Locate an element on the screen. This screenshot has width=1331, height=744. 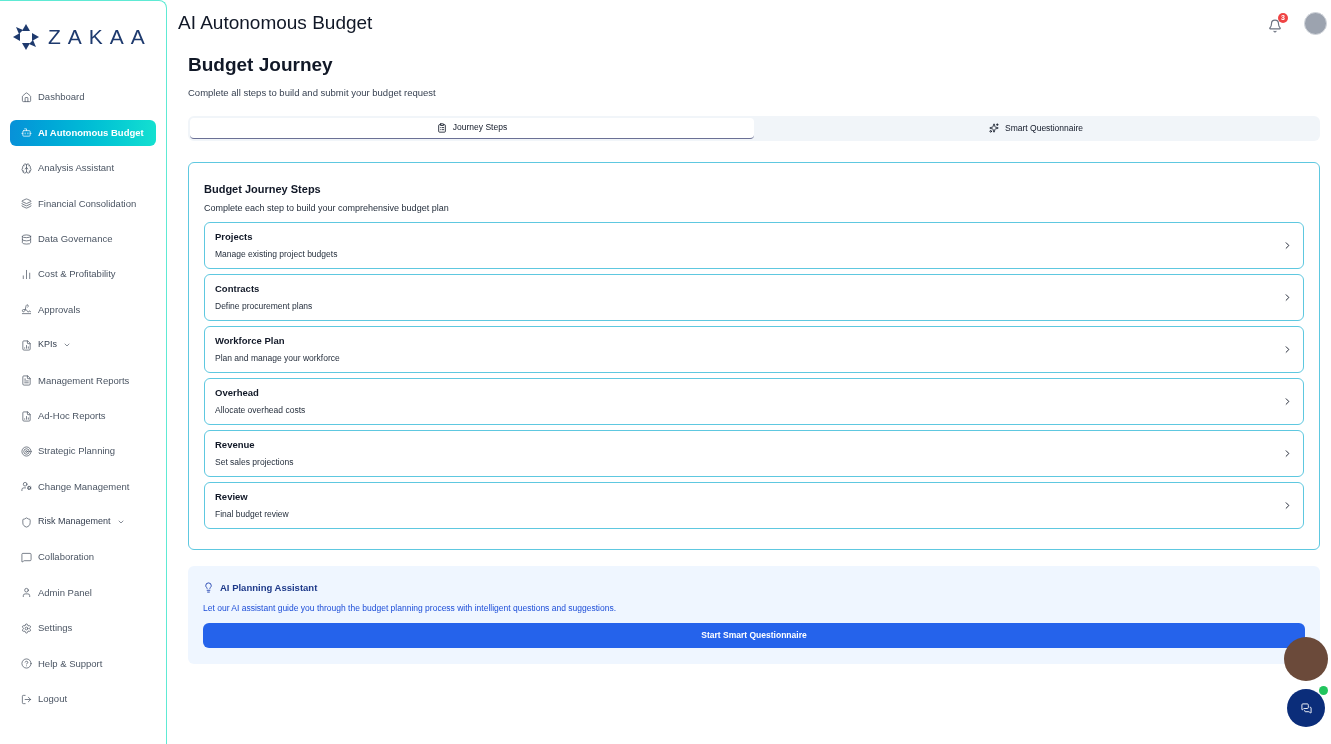
sidebar-item: Ad-Hoc Reports is located at coordinates (83, 416).